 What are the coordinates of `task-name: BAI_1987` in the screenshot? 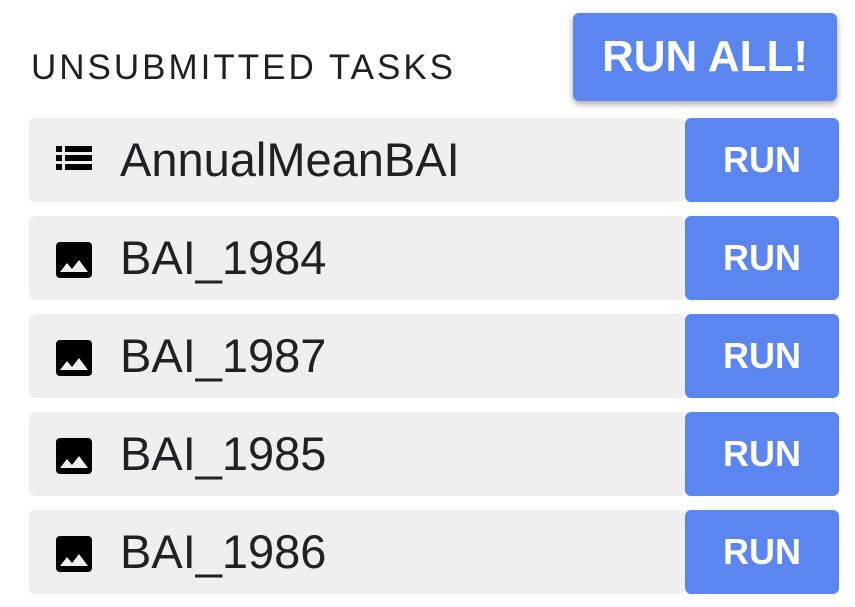 It's located at (223, 355).